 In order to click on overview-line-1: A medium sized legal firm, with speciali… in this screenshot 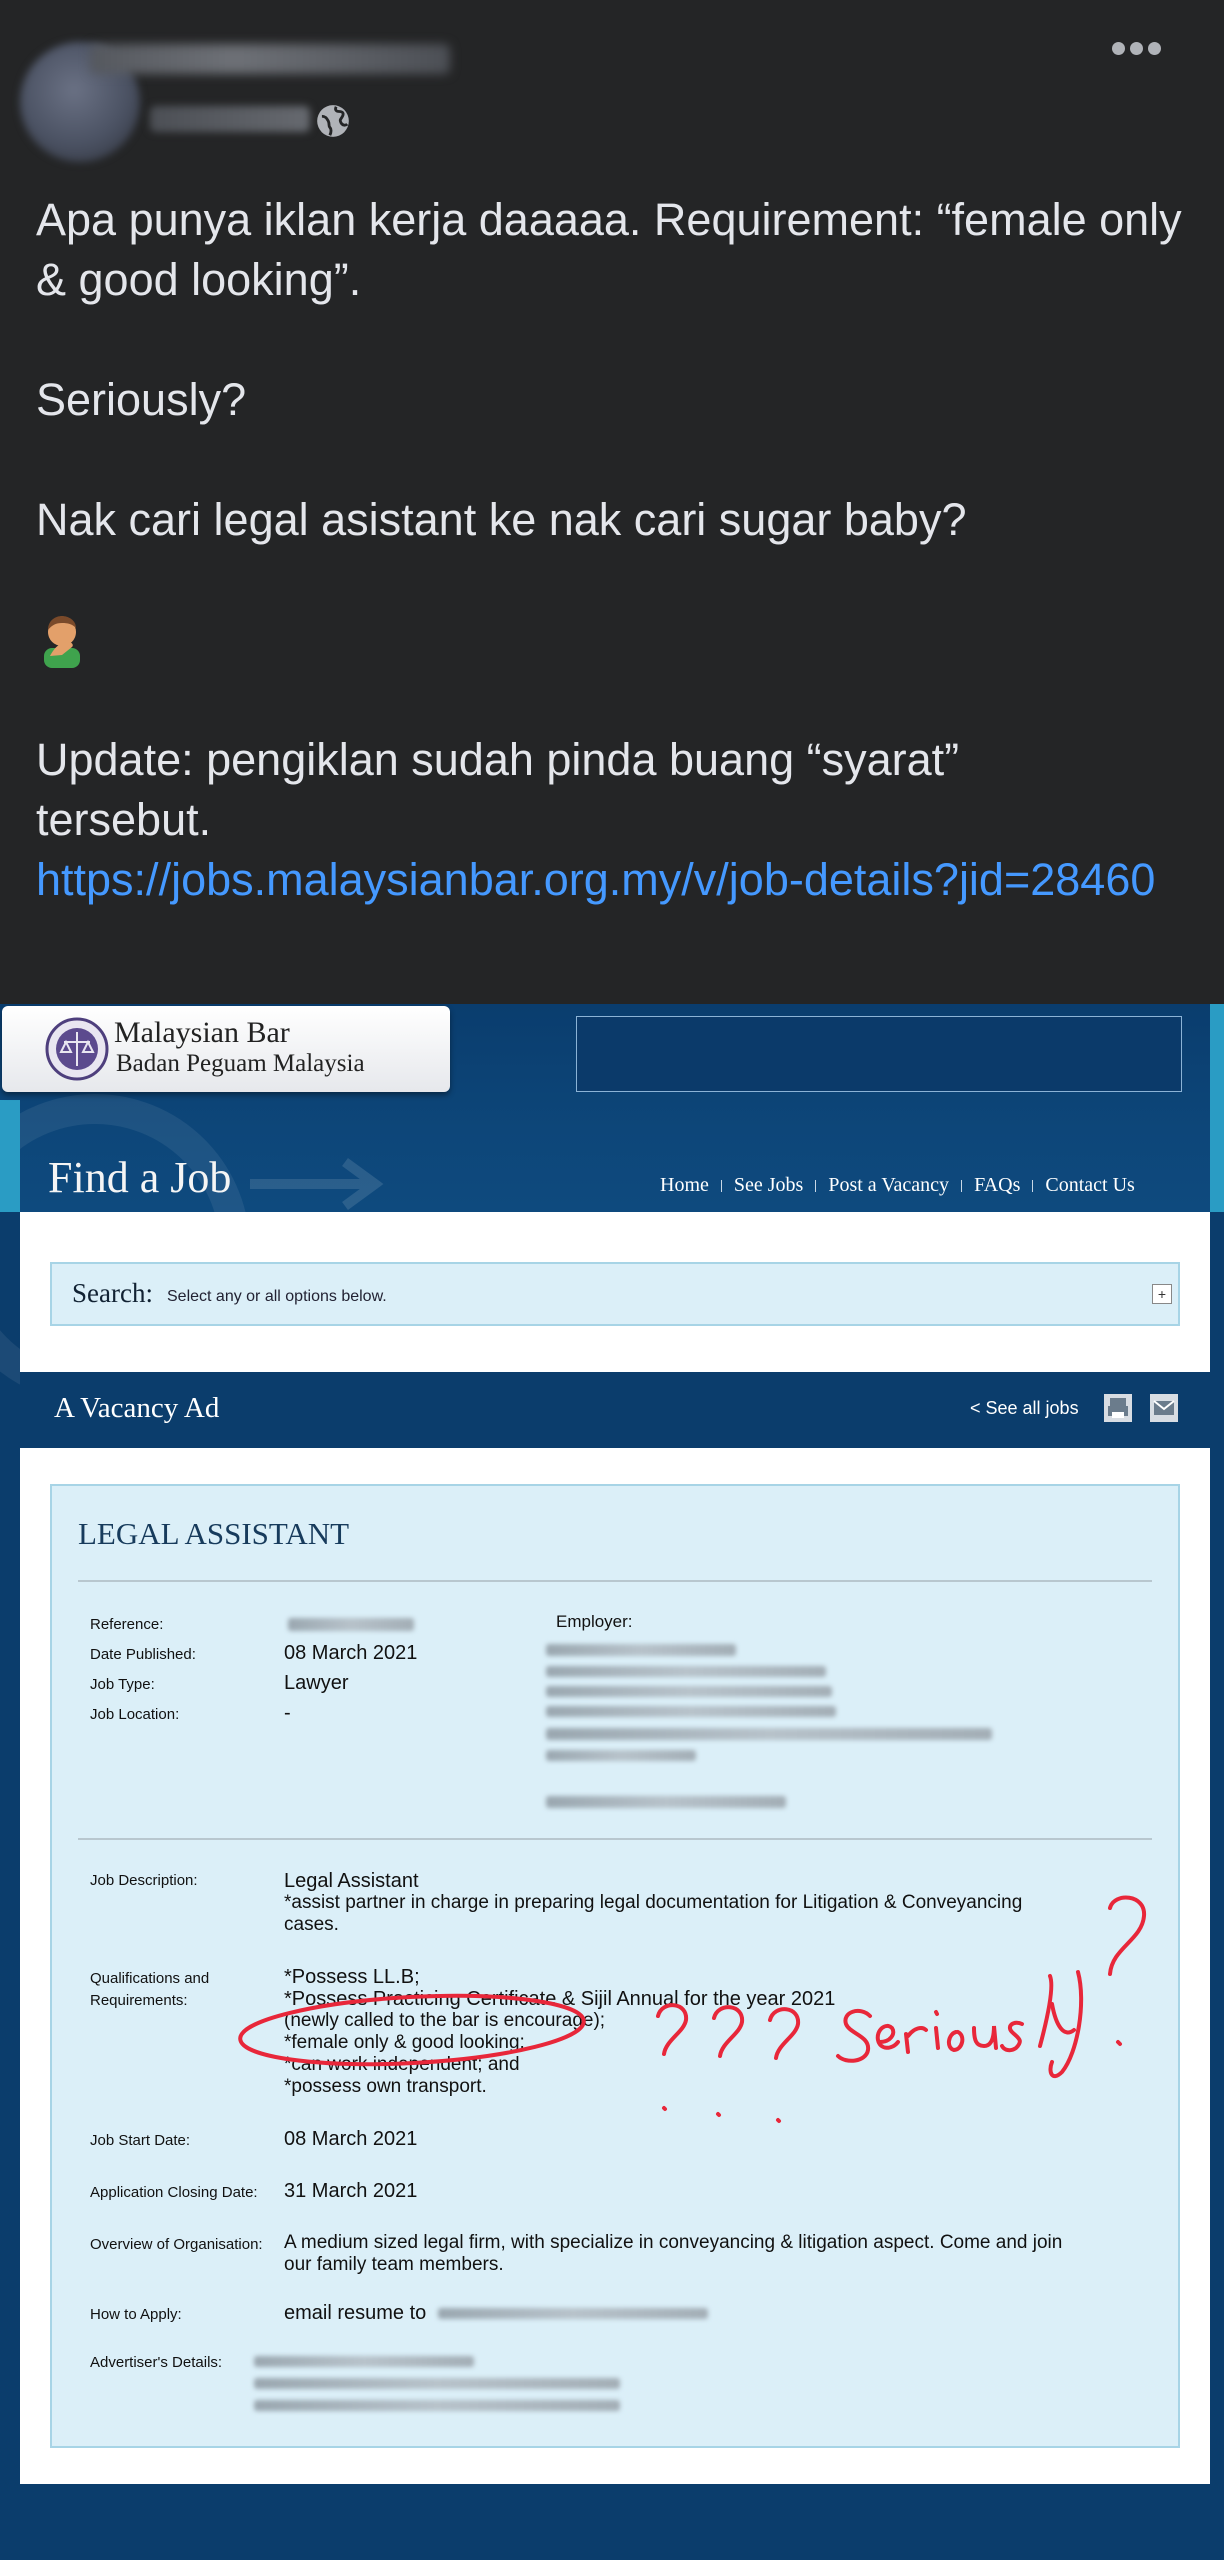, I will do `click(673, 2242)`.